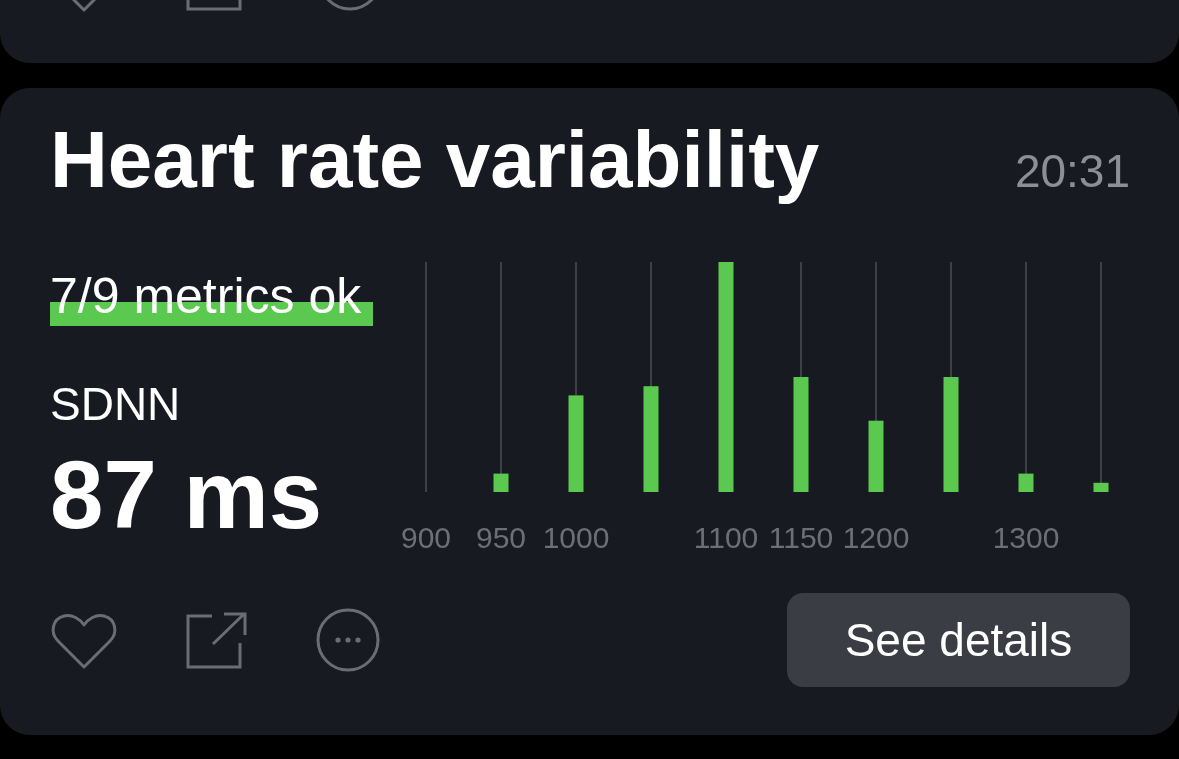 The width and height of the screenshot is (1179, 759). What do you see at coordinates (186, 495) in the screenshot?
I see `metric-value: 87 ms` at bounding box center [186, 495].